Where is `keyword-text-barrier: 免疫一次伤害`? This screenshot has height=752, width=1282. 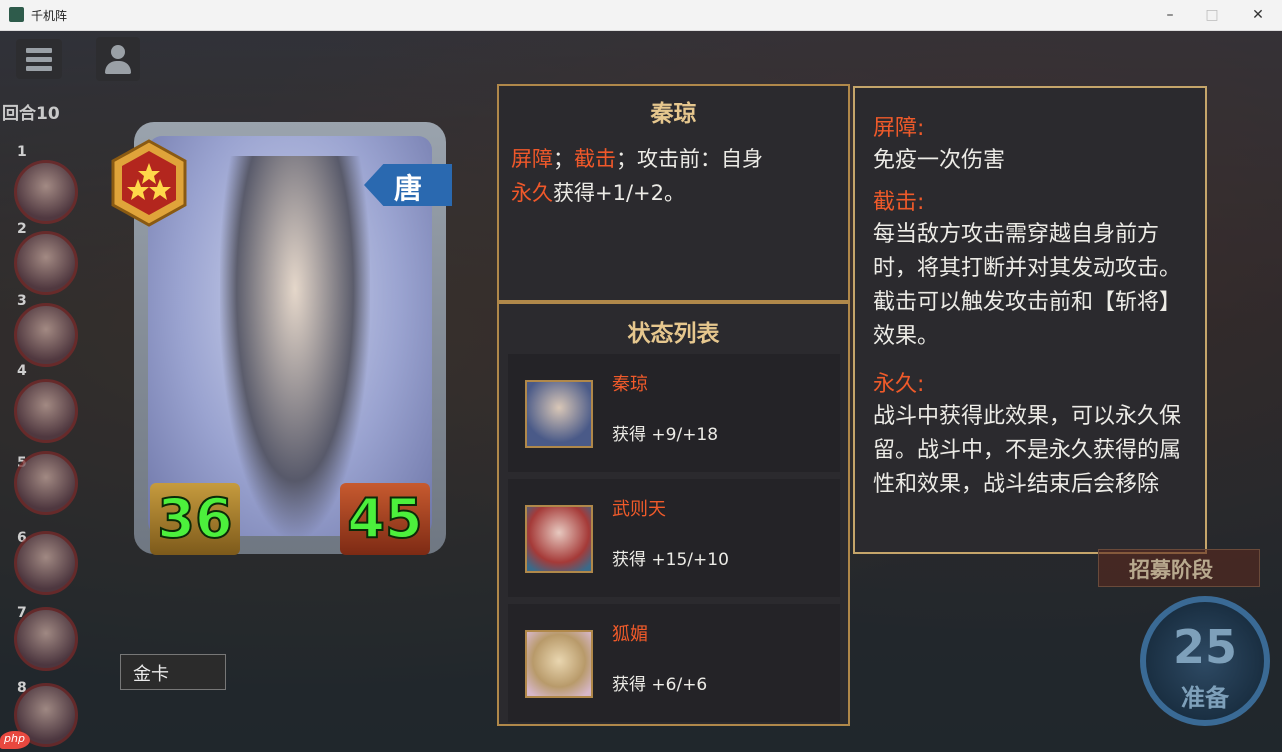
keyword-text-barrier: 免疫一次伤害 is located at coordinates (939, 160).